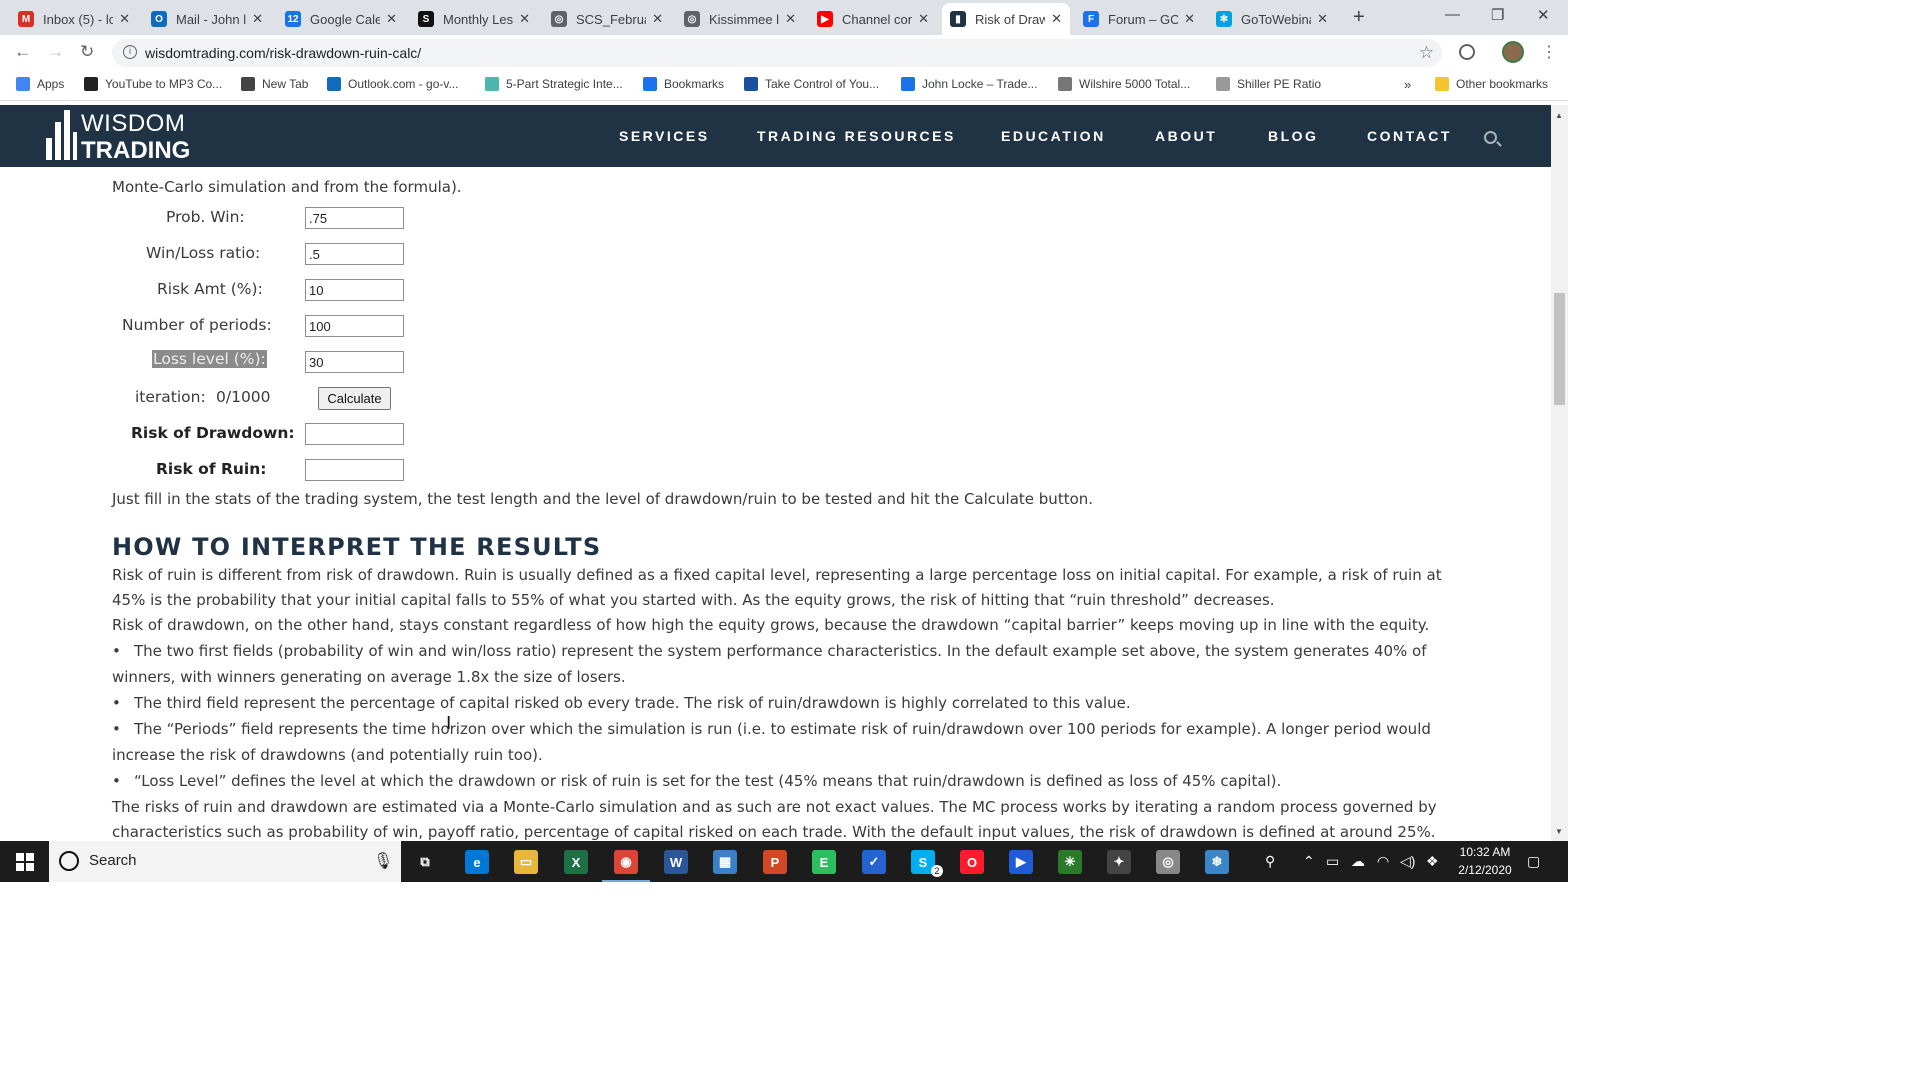 This screenshot has width=1920, height=1080. I want to click on risk-of-drawdown-output, so click(354, 434).